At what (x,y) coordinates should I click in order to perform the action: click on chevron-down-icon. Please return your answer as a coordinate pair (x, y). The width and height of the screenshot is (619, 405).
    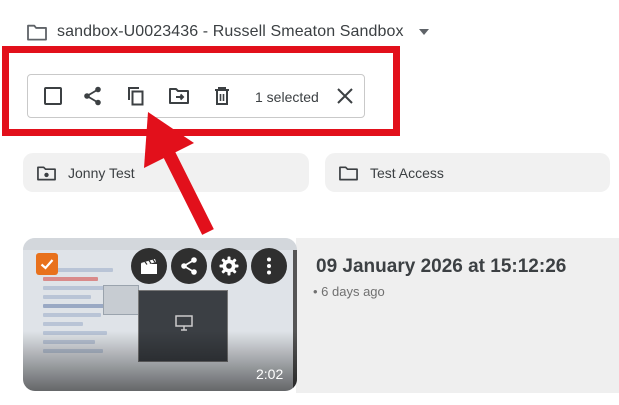
    Looking at the image, I should click on (424, 32).